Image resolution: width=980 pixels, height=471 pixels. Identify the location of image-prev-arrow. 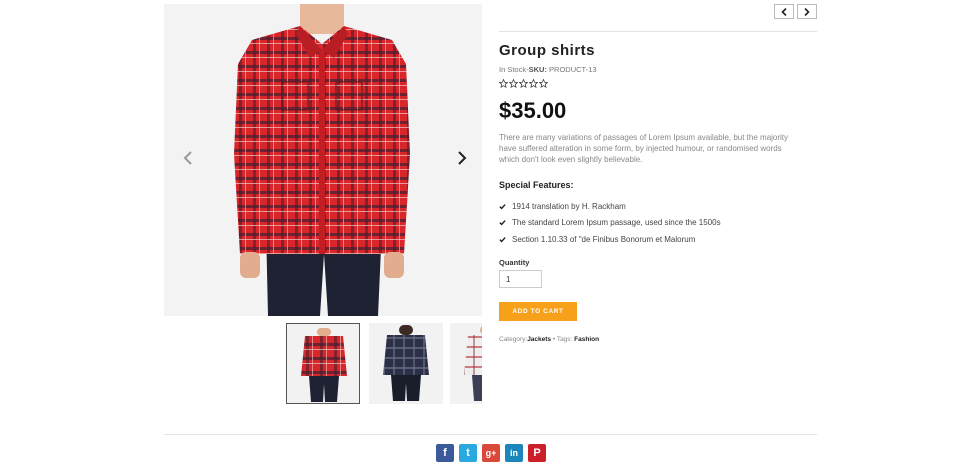
(188, 158).